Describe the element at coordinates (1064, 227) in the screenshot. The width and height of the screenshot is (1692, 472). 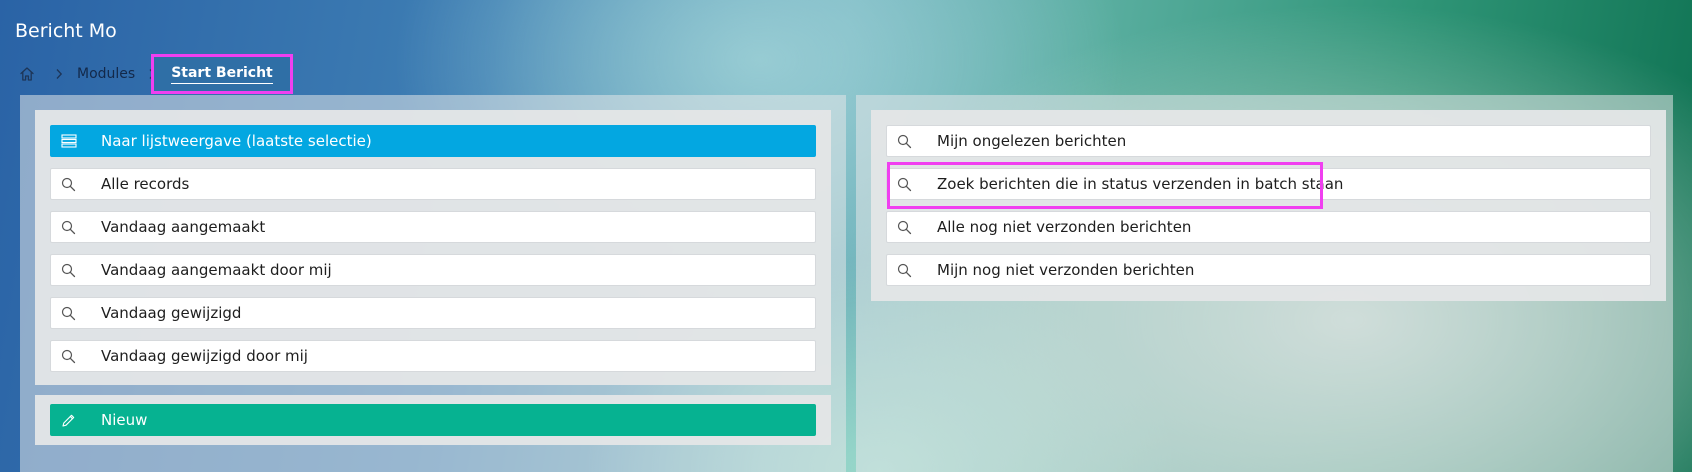
I see `search-item-label: Alle nog niet verzonden berichten` at that location.